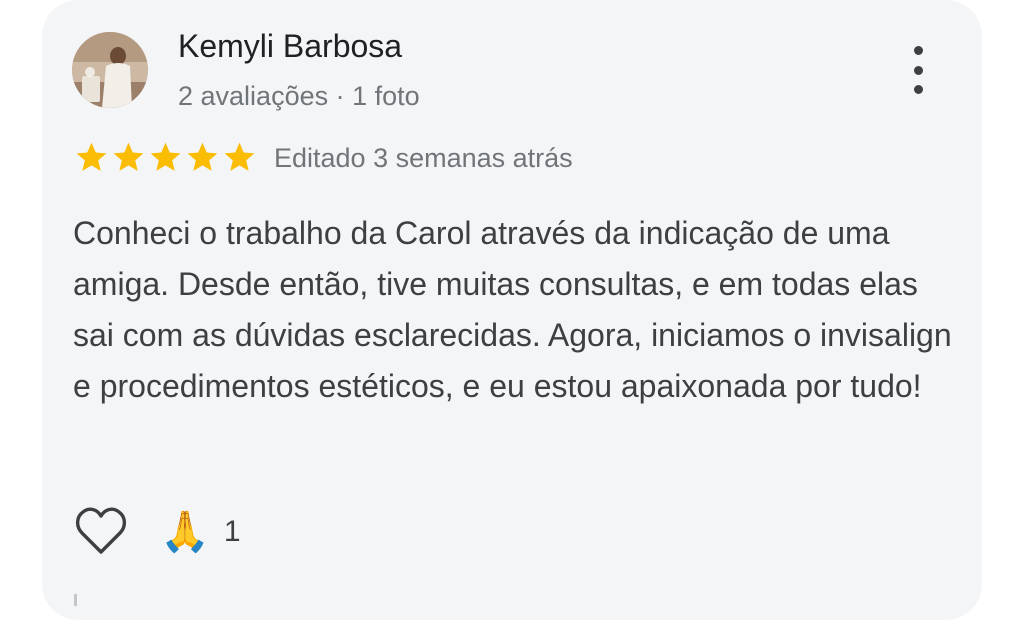 This screenshot has width=1024, height=620. Describe the element at coordinates (232, 531) in the screenshot. I see `reaction-count: 1` at that location.